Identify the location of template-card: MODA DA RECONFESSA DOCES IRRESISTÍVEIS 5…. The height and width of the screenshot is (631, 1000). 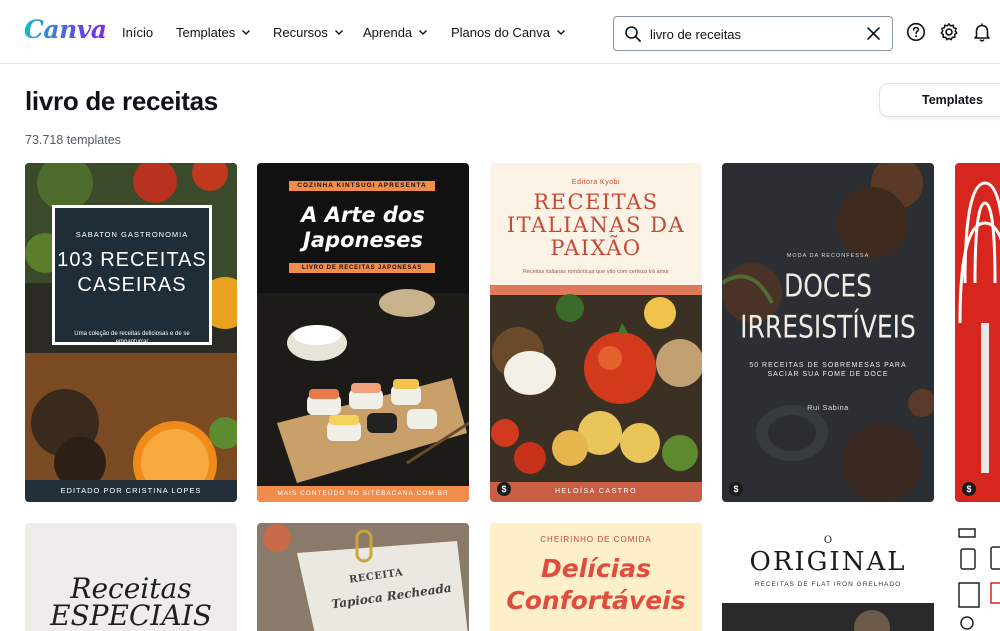
(828, 332).